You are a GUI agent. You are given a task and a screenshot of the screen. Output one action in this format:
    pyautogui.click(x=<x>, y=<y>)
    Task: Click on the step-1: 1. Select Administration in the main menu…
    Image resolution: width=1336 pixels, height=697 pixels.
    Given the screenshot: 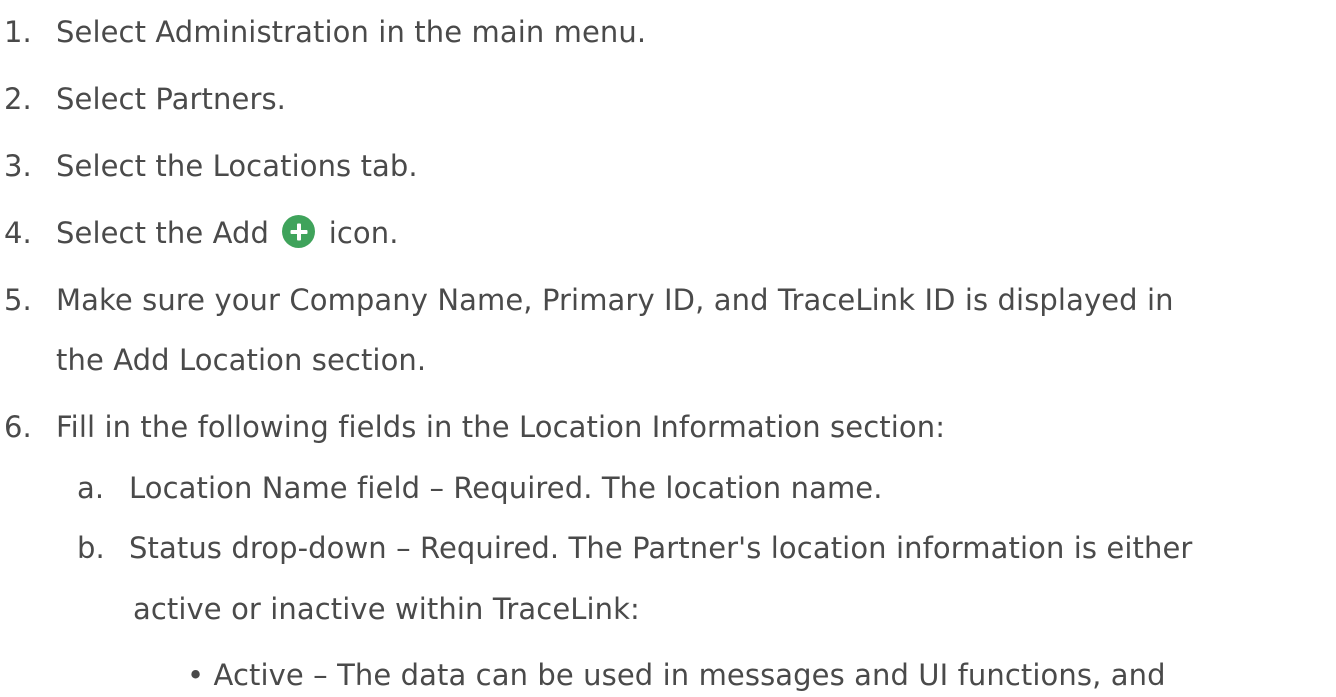 What is the action you would take?
    pyautogui.click(x=323, y=32)
    